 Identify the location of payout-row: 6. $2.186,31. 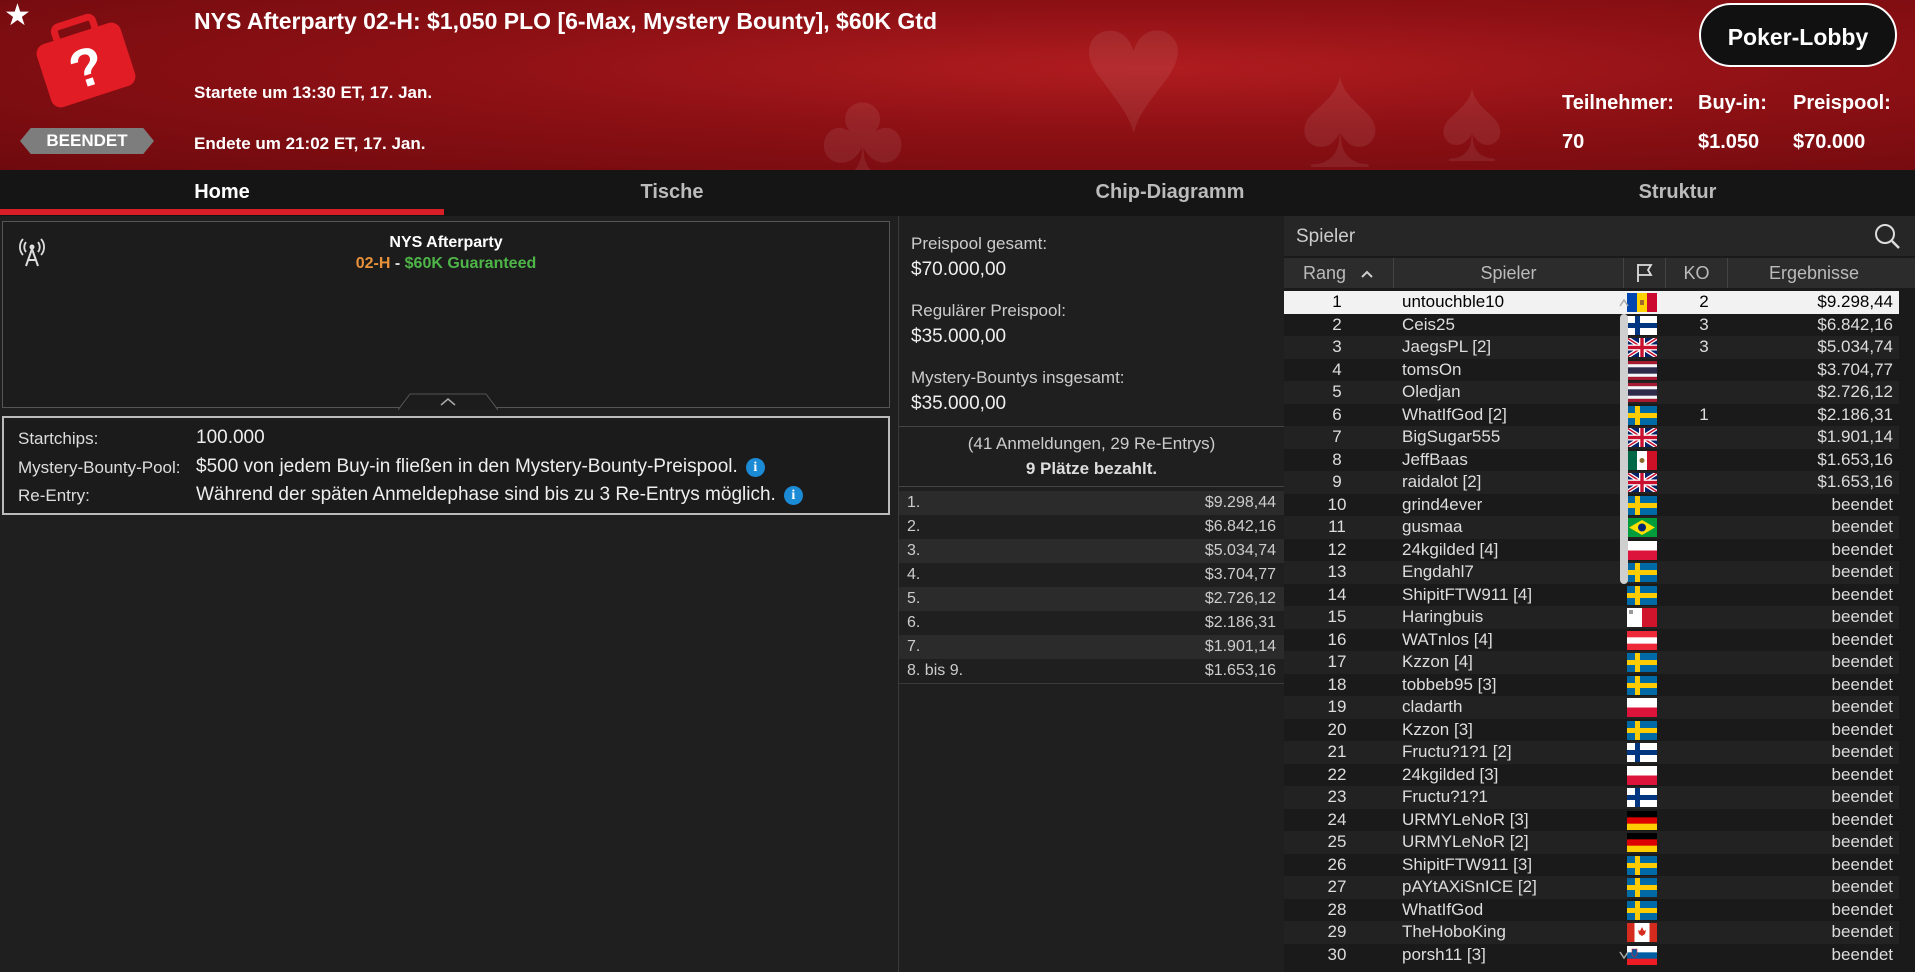
(1091, 623).